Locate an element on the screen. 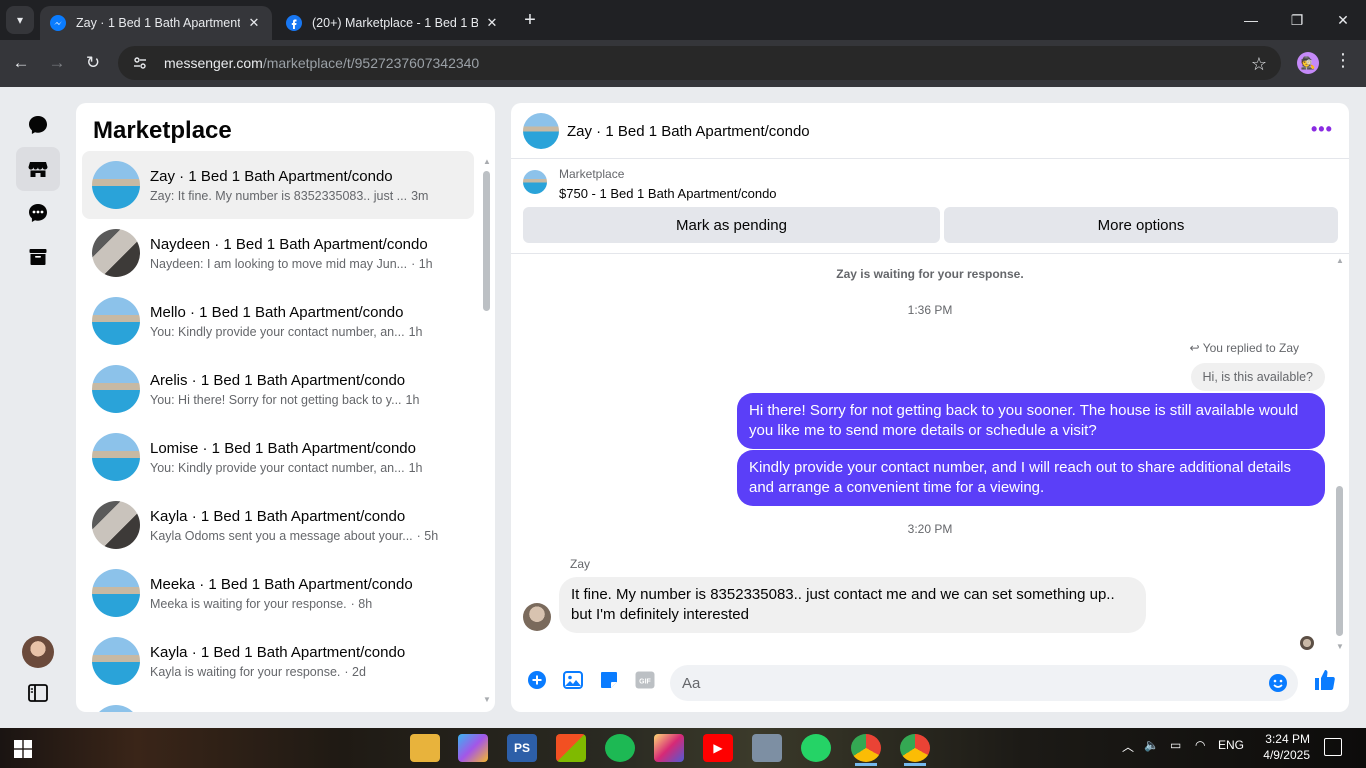 This screenshot has width=1366, height=768. chevron-up-icon: ︿ is located at coordinates (1128, 746).